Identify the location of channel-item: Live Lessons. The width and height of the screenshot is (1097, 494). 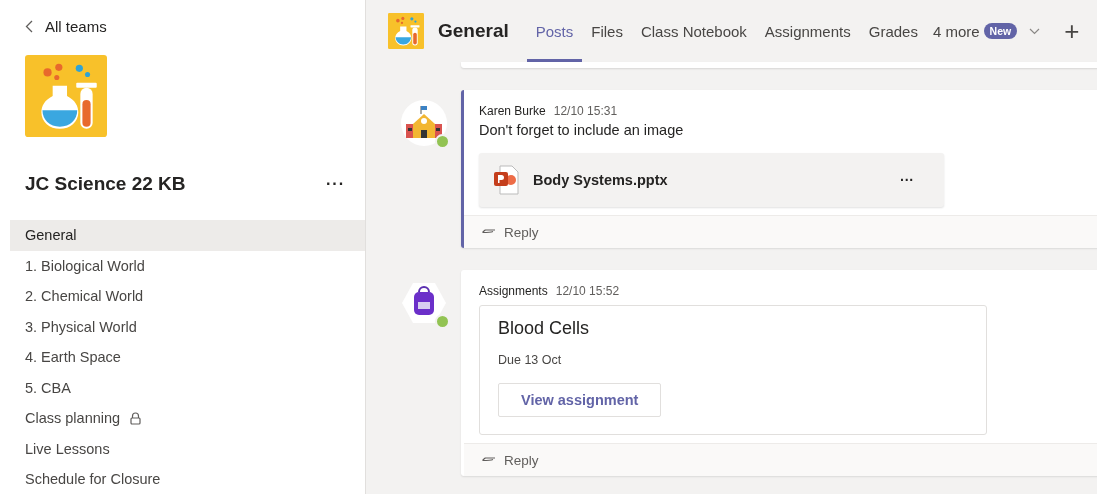
(187, 448).